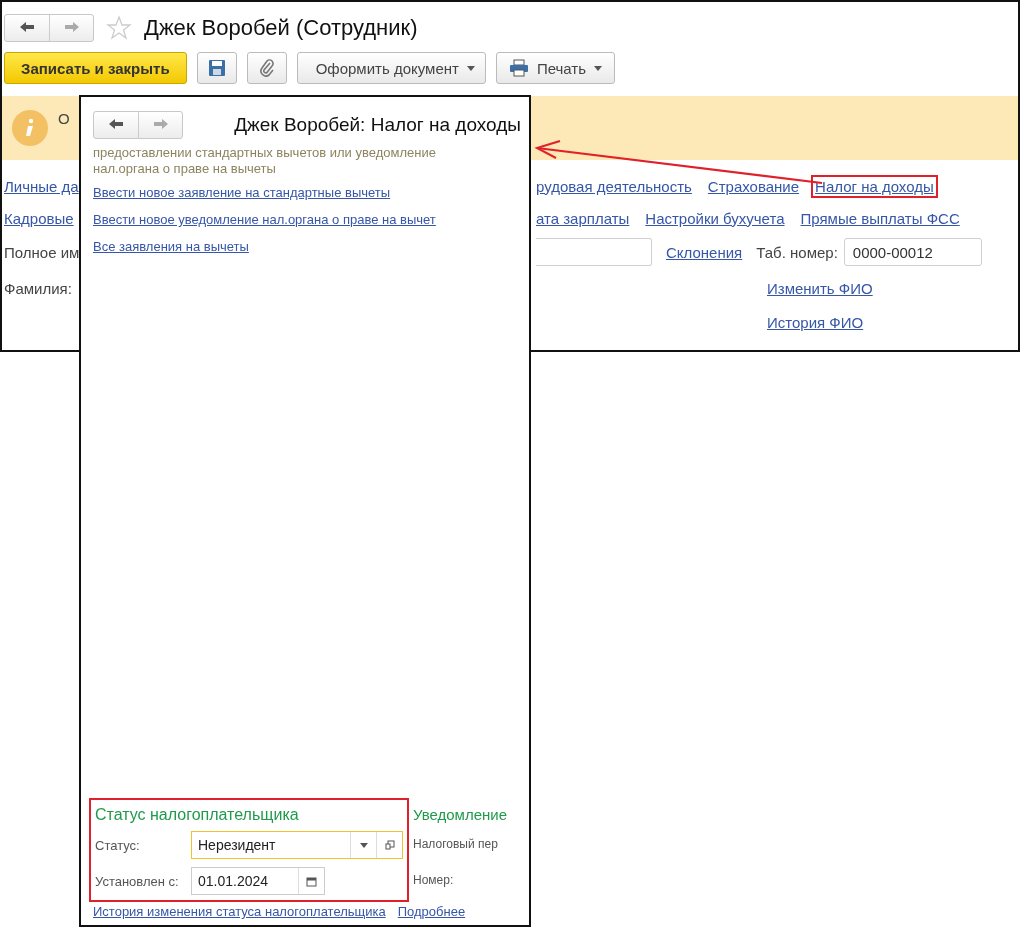 This screenshot has width=1024, height=932. I want to click on status-field: Нерезидент, so click(297, 845).